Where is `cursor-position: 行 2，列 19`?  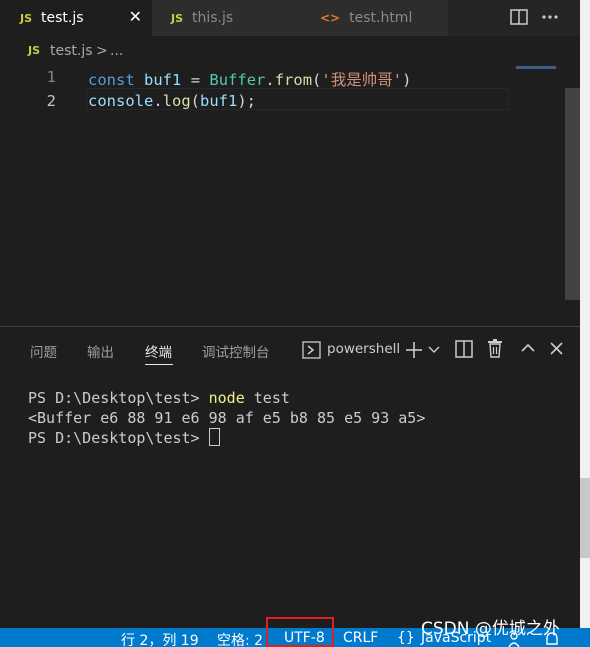 cursor-position: 行 2，列 19 is located at coordinates (160, 638).